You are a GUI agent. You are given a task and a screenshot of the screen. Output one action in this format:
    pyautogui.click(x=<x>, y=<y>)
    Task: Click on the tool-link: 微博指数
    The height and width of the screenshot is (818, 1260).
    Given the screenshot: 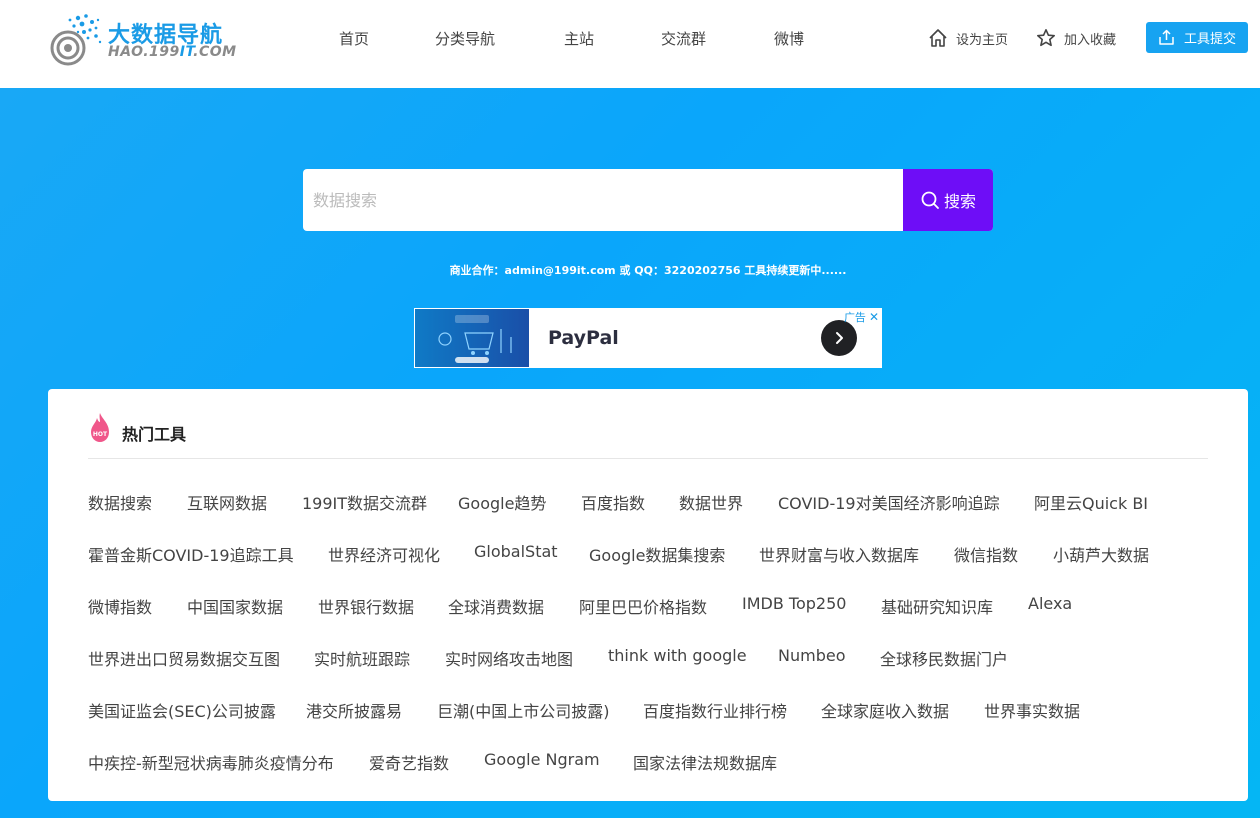 What is the action you would take?
    pyautogui.click(x=120, y=606)
    